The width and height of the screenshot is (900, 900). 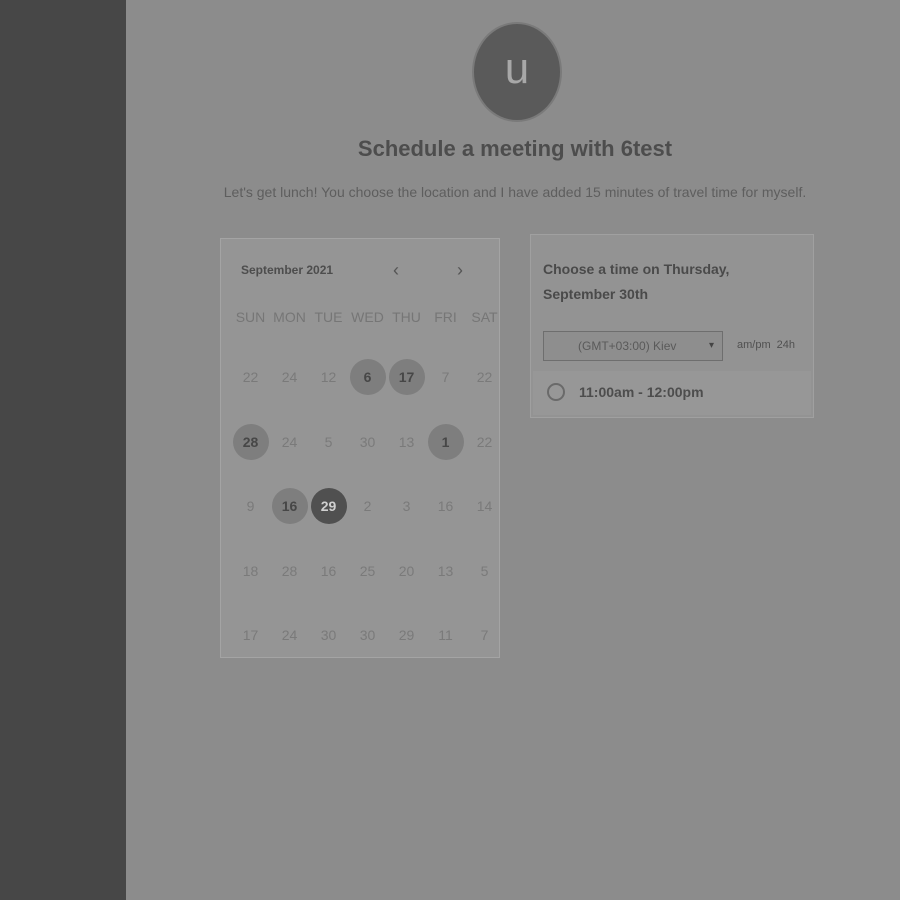 I want to click on weekday-wed: WED, so click(x=367, y=317).